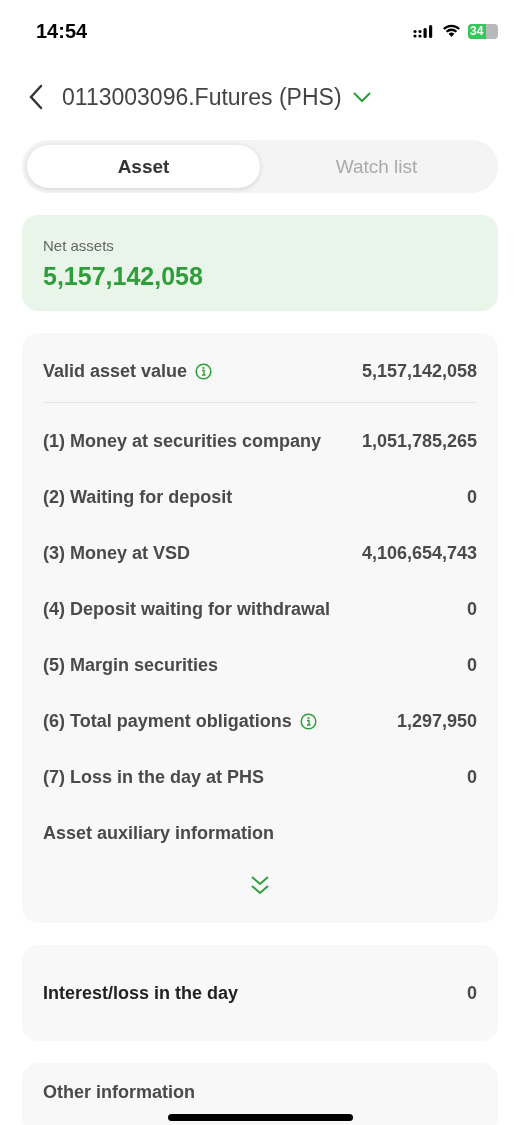 The width and height of the screenshot is (520, 1125). Describe the element at coordinates (119, 1092) in the screenshot. I see `section-label: Other information` at that location.